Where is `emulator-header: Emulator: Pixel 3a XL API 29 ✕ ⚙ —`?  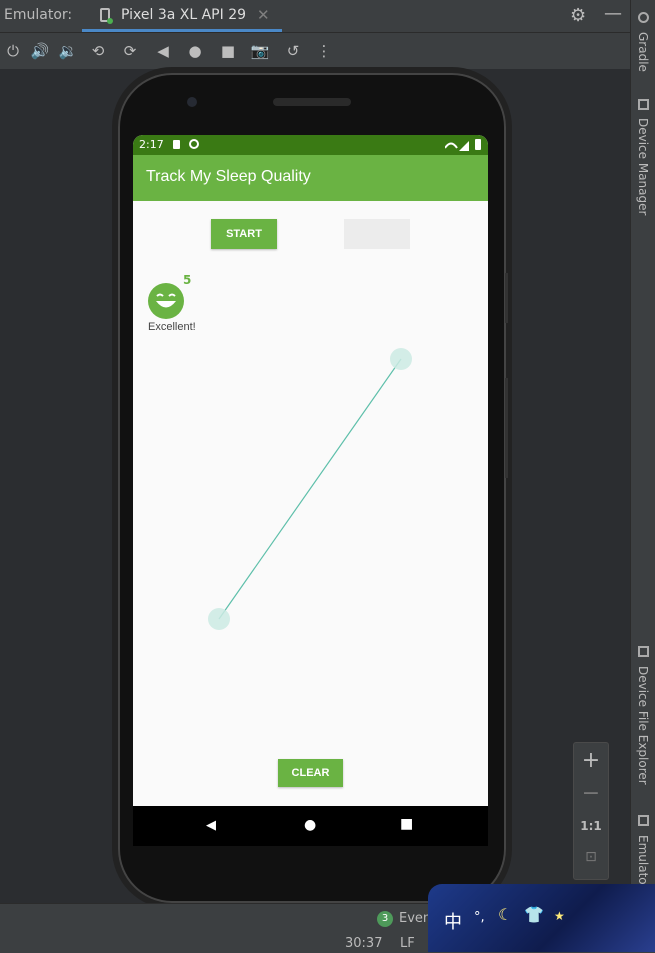 emulator-header: Emulator: Pixel 3a XL API 29 ✕ ⚙ — is located at coordinates (315, 16).